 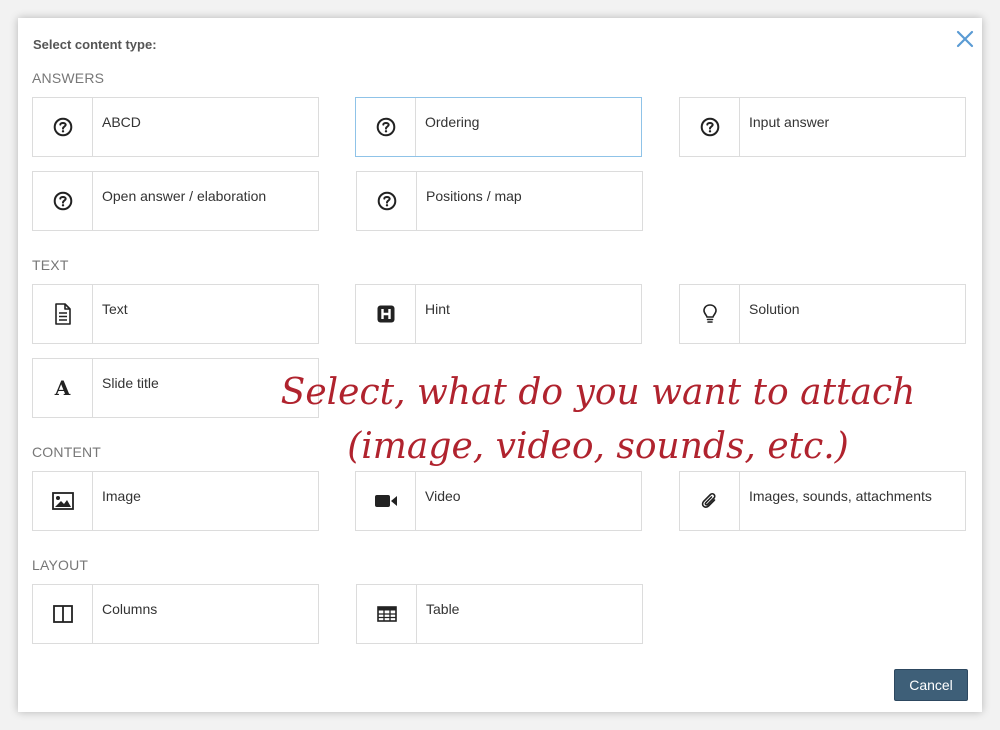 What do you see at coordinates (386, 614) in the screenshot?
I see `table-icon` at bounding box center [386, 614].